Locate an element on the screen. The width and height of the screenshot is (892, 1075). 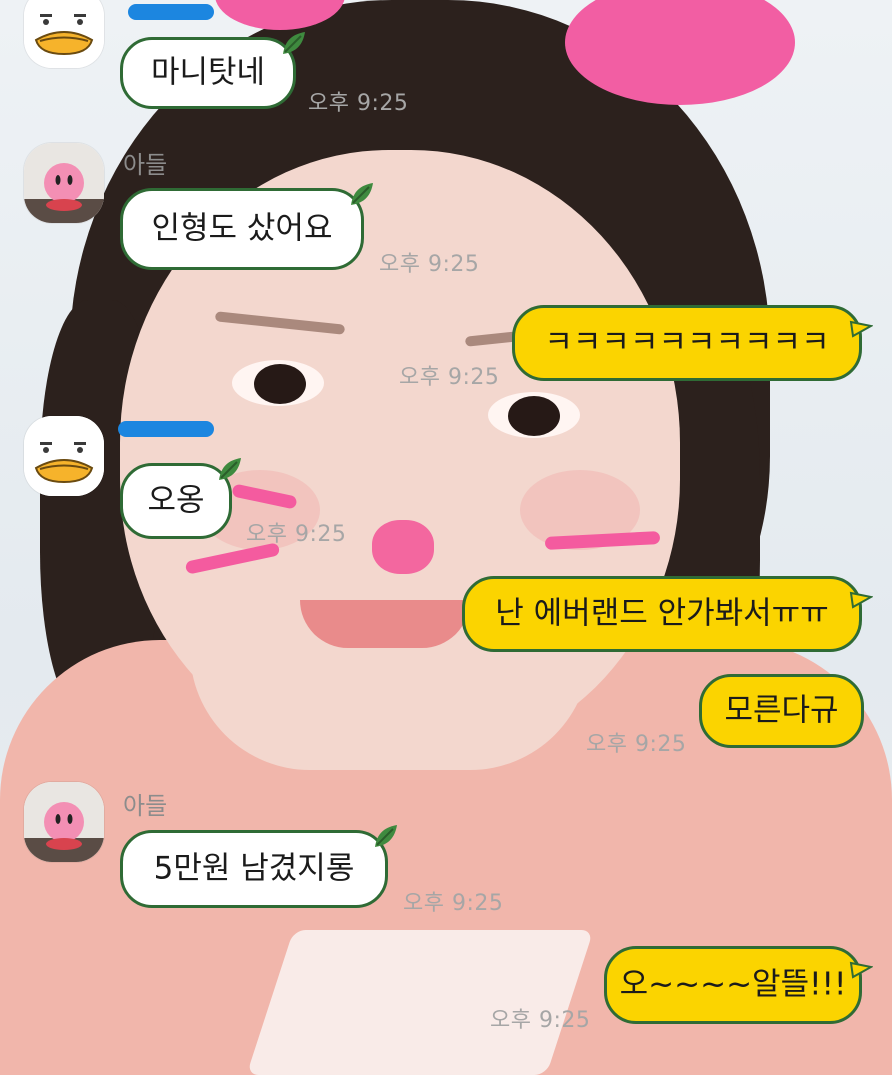
message-timestamp-1: 오후 9:25 is located at coordinates (358, 103).